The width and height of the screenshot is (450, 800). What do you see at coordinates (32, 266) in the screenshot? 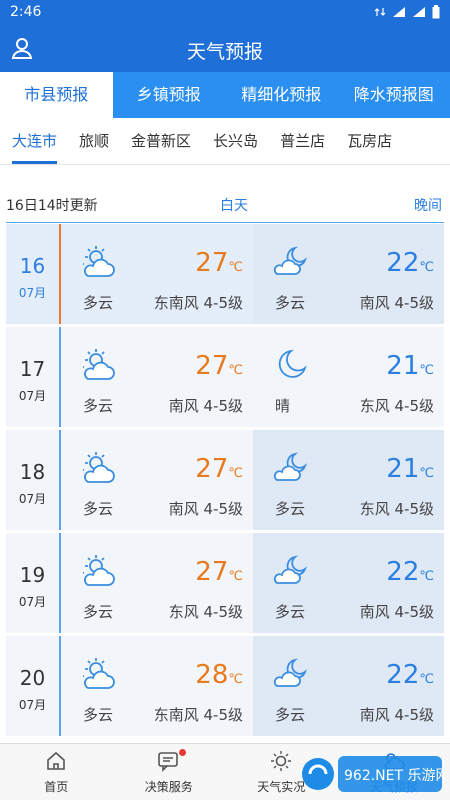
I see `date-day: 16` at bounding box center [32, 266].